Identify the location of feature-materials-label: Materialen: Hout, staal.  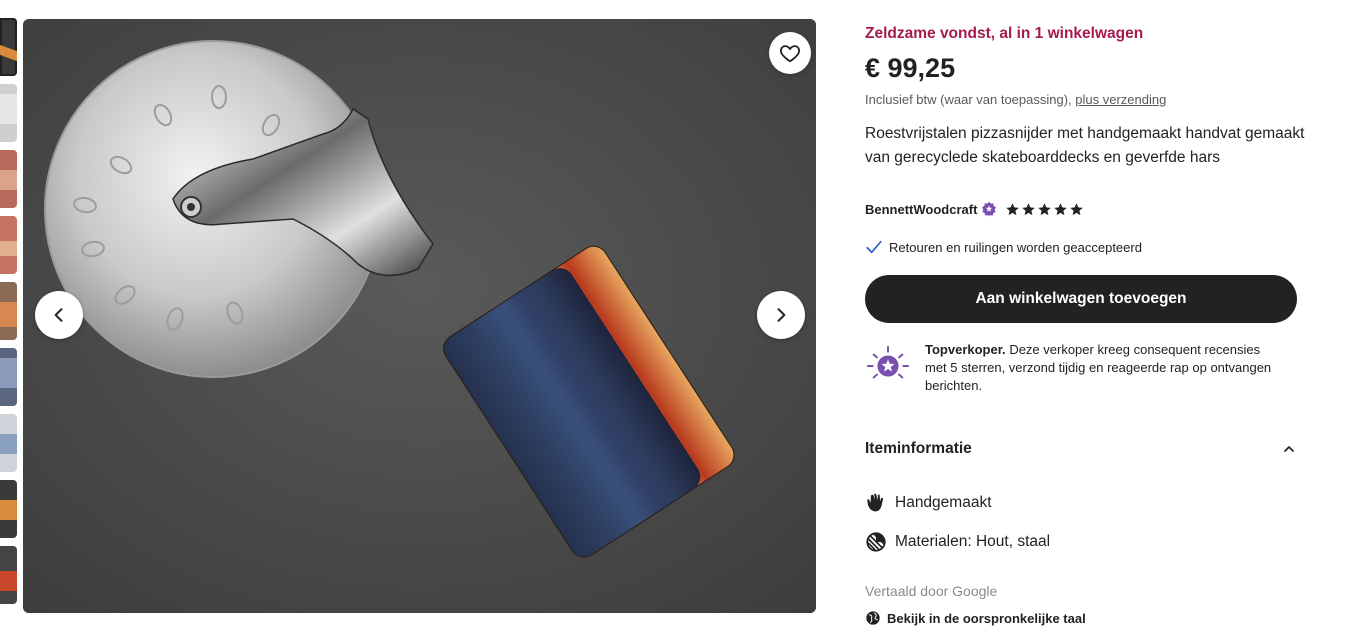
(973, 541).